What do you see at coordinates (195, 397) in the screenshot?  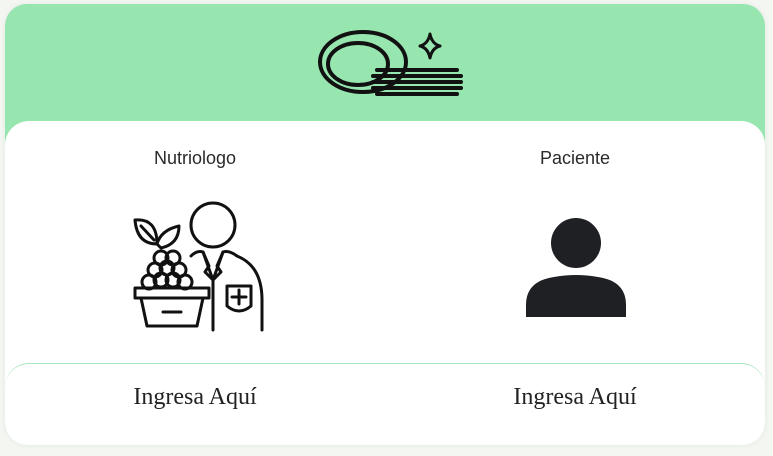 I see `nutritionist-login-link: Ingresa Aquí` at bounding box center [195, 397].